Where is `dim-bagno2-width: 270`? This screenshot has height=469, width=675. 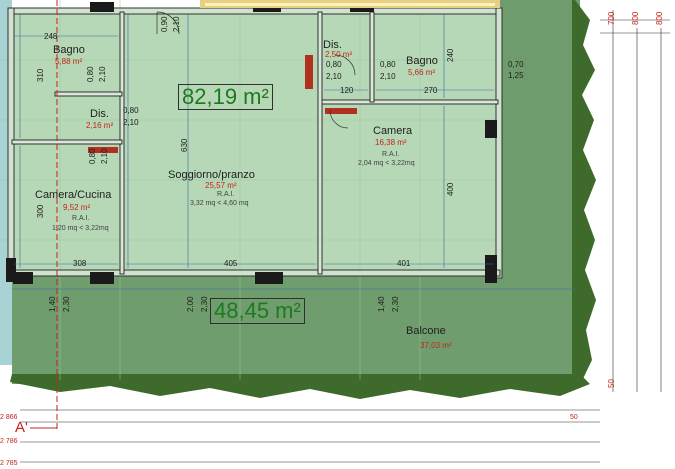 dim-bagno2-width: 270 is located at coordinates (431, 90).